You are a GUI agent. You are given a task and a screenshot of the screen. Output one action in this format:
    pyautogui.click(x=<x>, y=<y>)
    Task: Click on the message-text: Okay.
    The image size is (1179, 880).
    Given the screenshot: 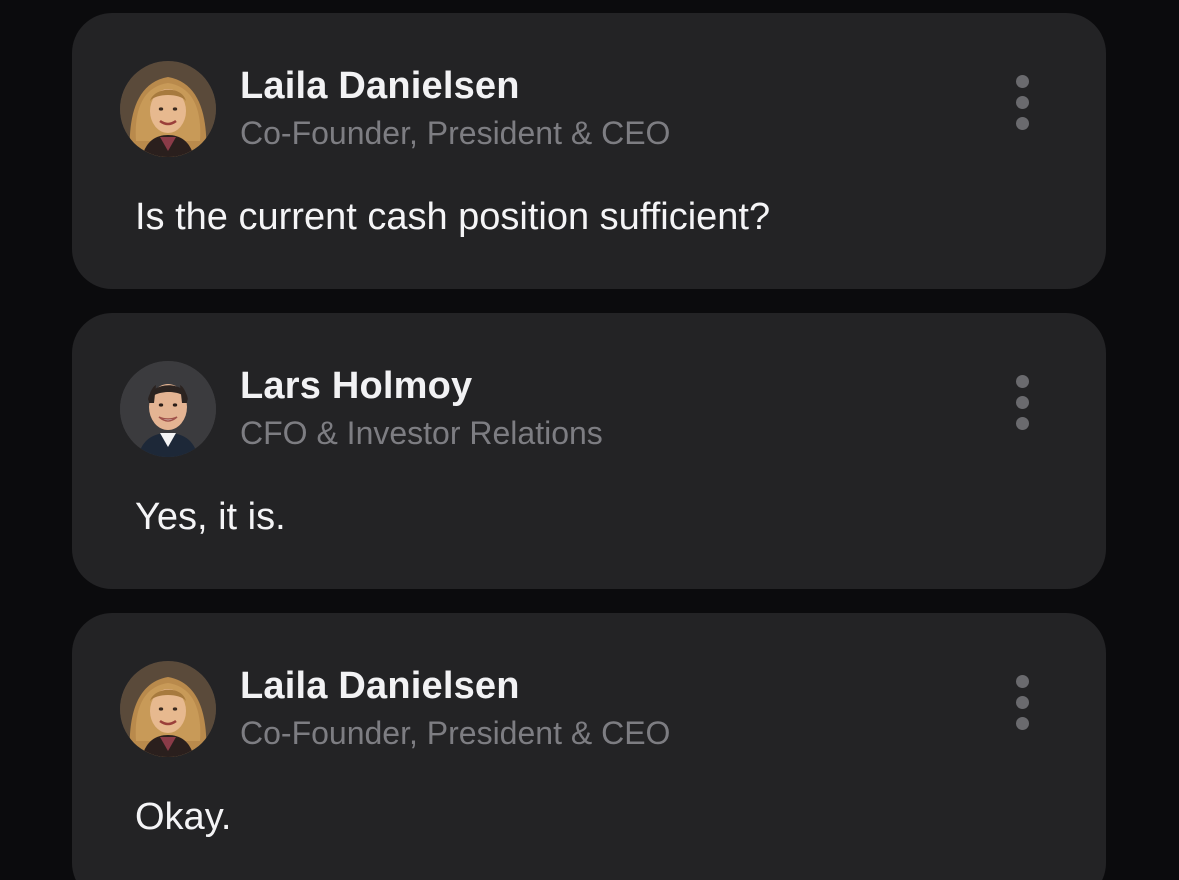 What is the action you would take?
    pyautogui.click(x=183, y=817)
    